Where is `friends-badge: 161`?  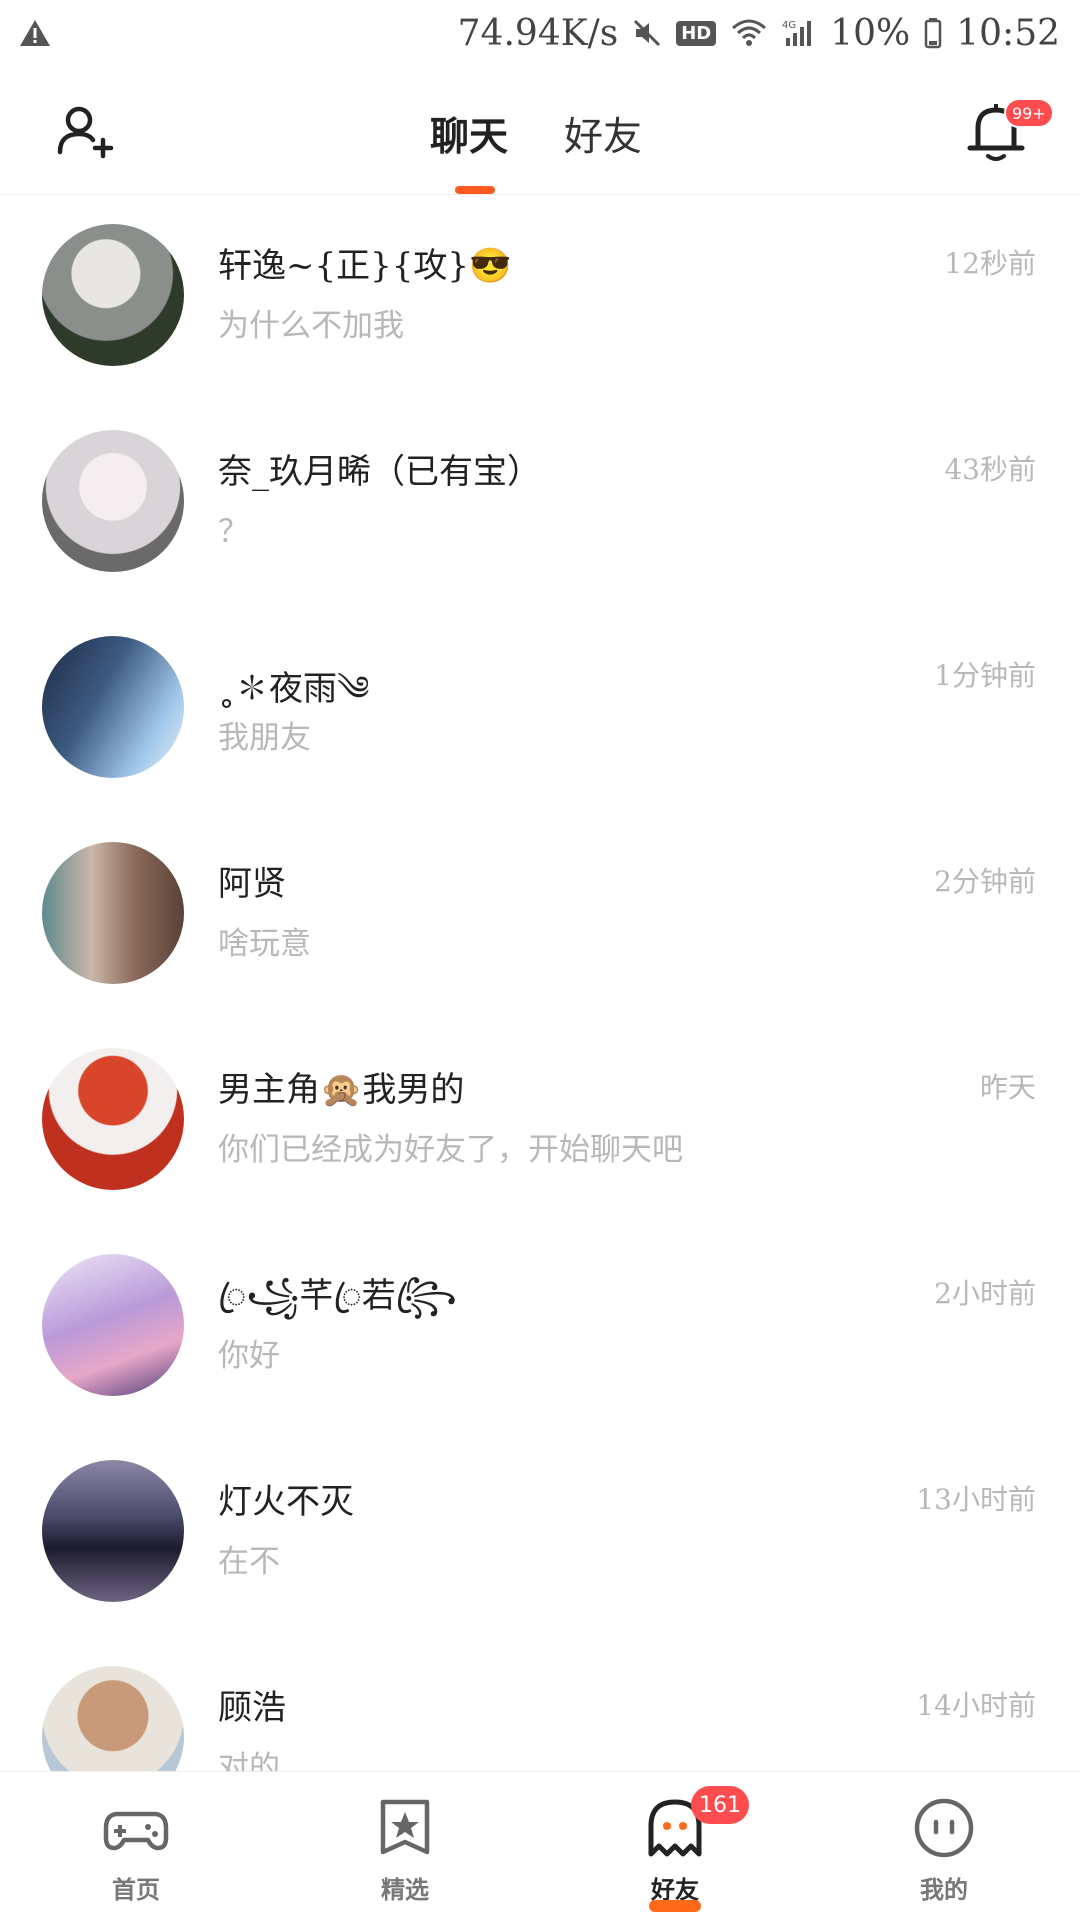 friends-badge: 161 is located at coordinates (720, 1805).